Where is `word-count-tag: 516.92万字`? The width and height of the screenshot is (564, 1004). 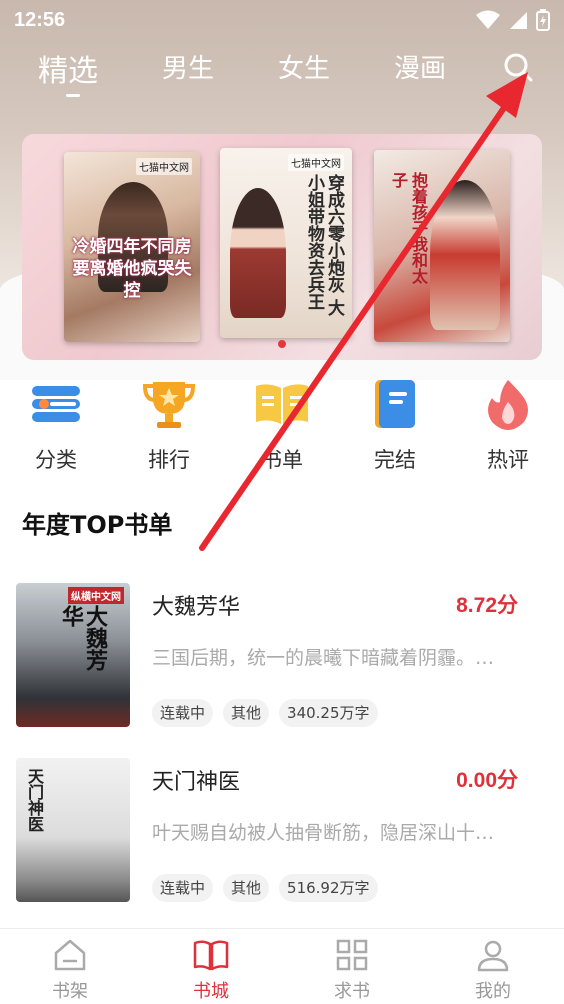
word-count-tag: 516.92万字 is located at coordinates (328, 888).